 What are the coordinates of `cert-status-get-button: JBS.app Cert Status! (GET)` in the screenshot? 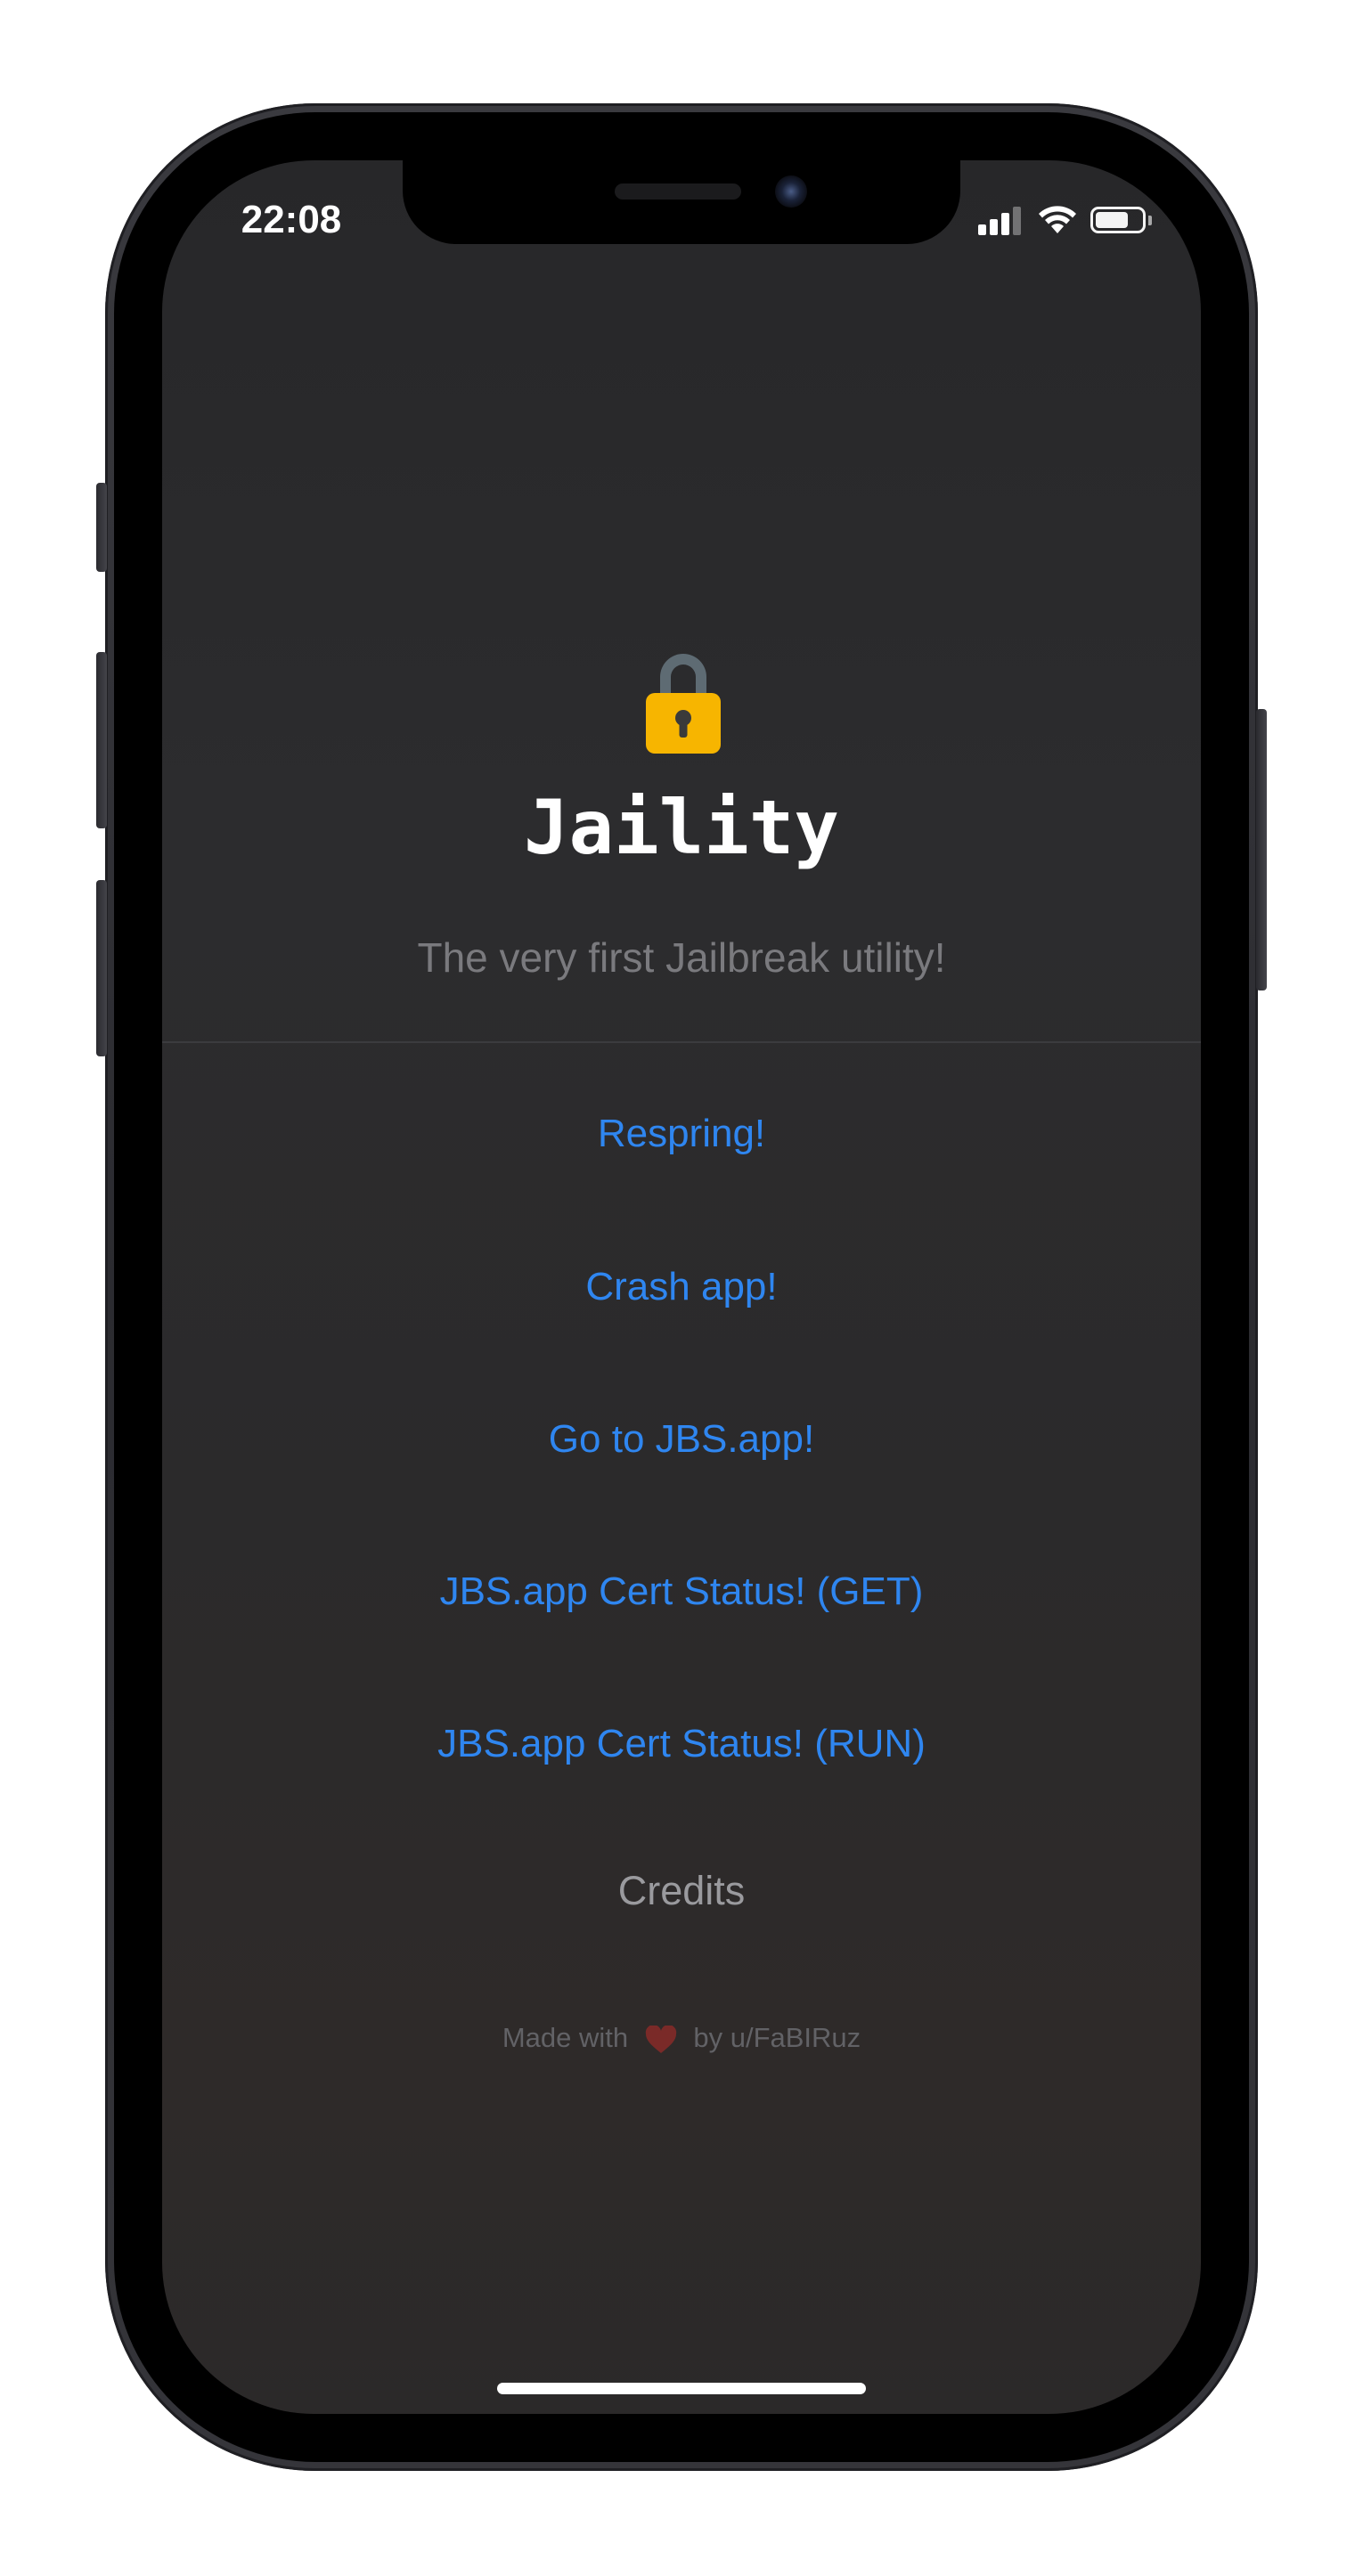 It's located at (681, 1591).